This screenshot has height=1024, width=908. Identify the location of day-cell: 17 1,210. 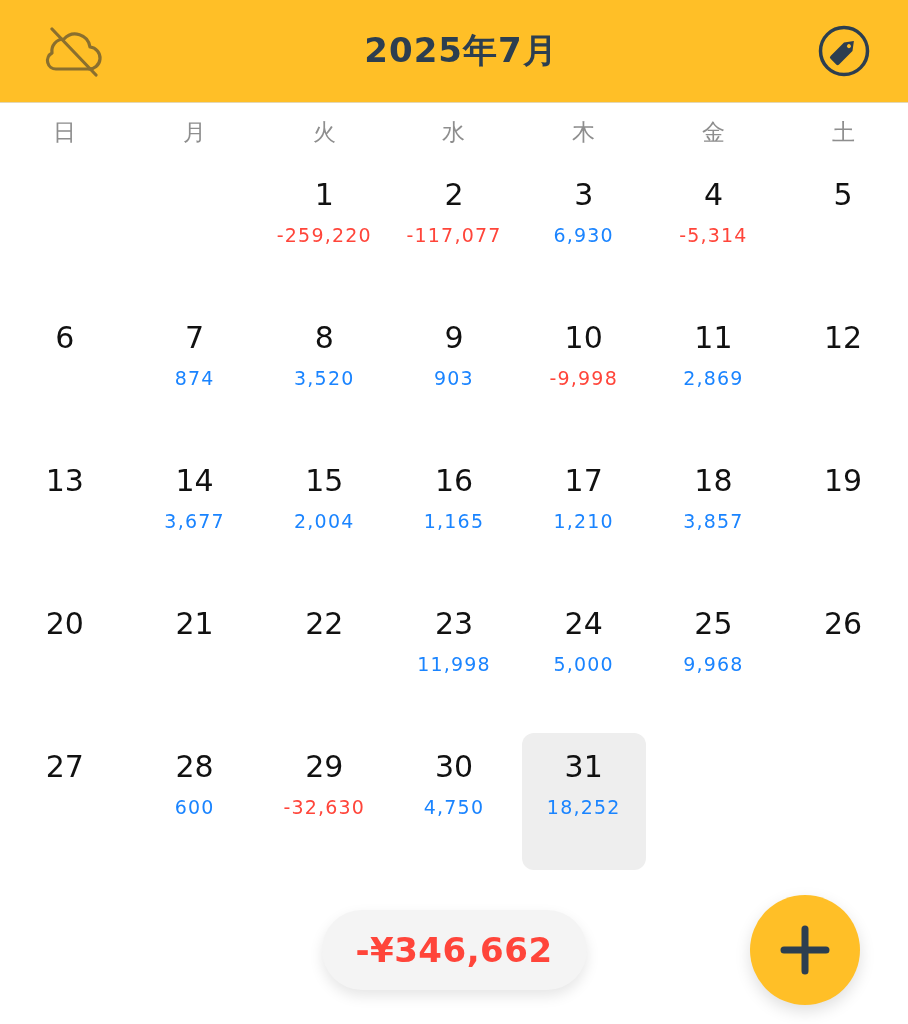
(583, 515).